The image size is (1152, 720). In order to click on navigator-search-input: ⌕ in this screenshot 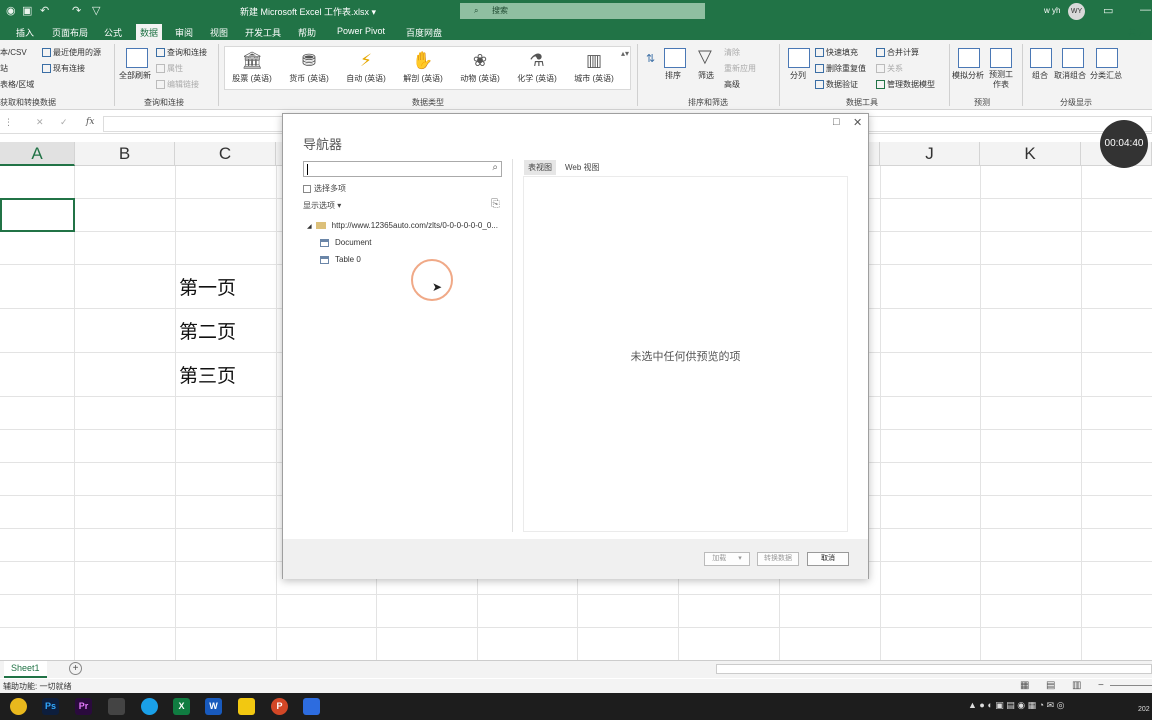, I will do `click(402, 169)`.